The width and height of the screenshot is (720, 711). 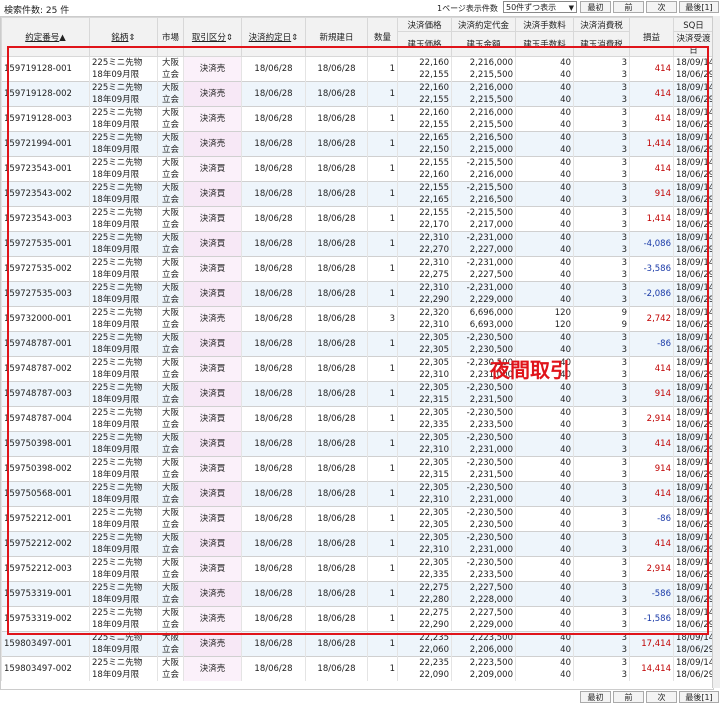 I want to click on contract-no: 159721994-001, so click(x=45, y=144).